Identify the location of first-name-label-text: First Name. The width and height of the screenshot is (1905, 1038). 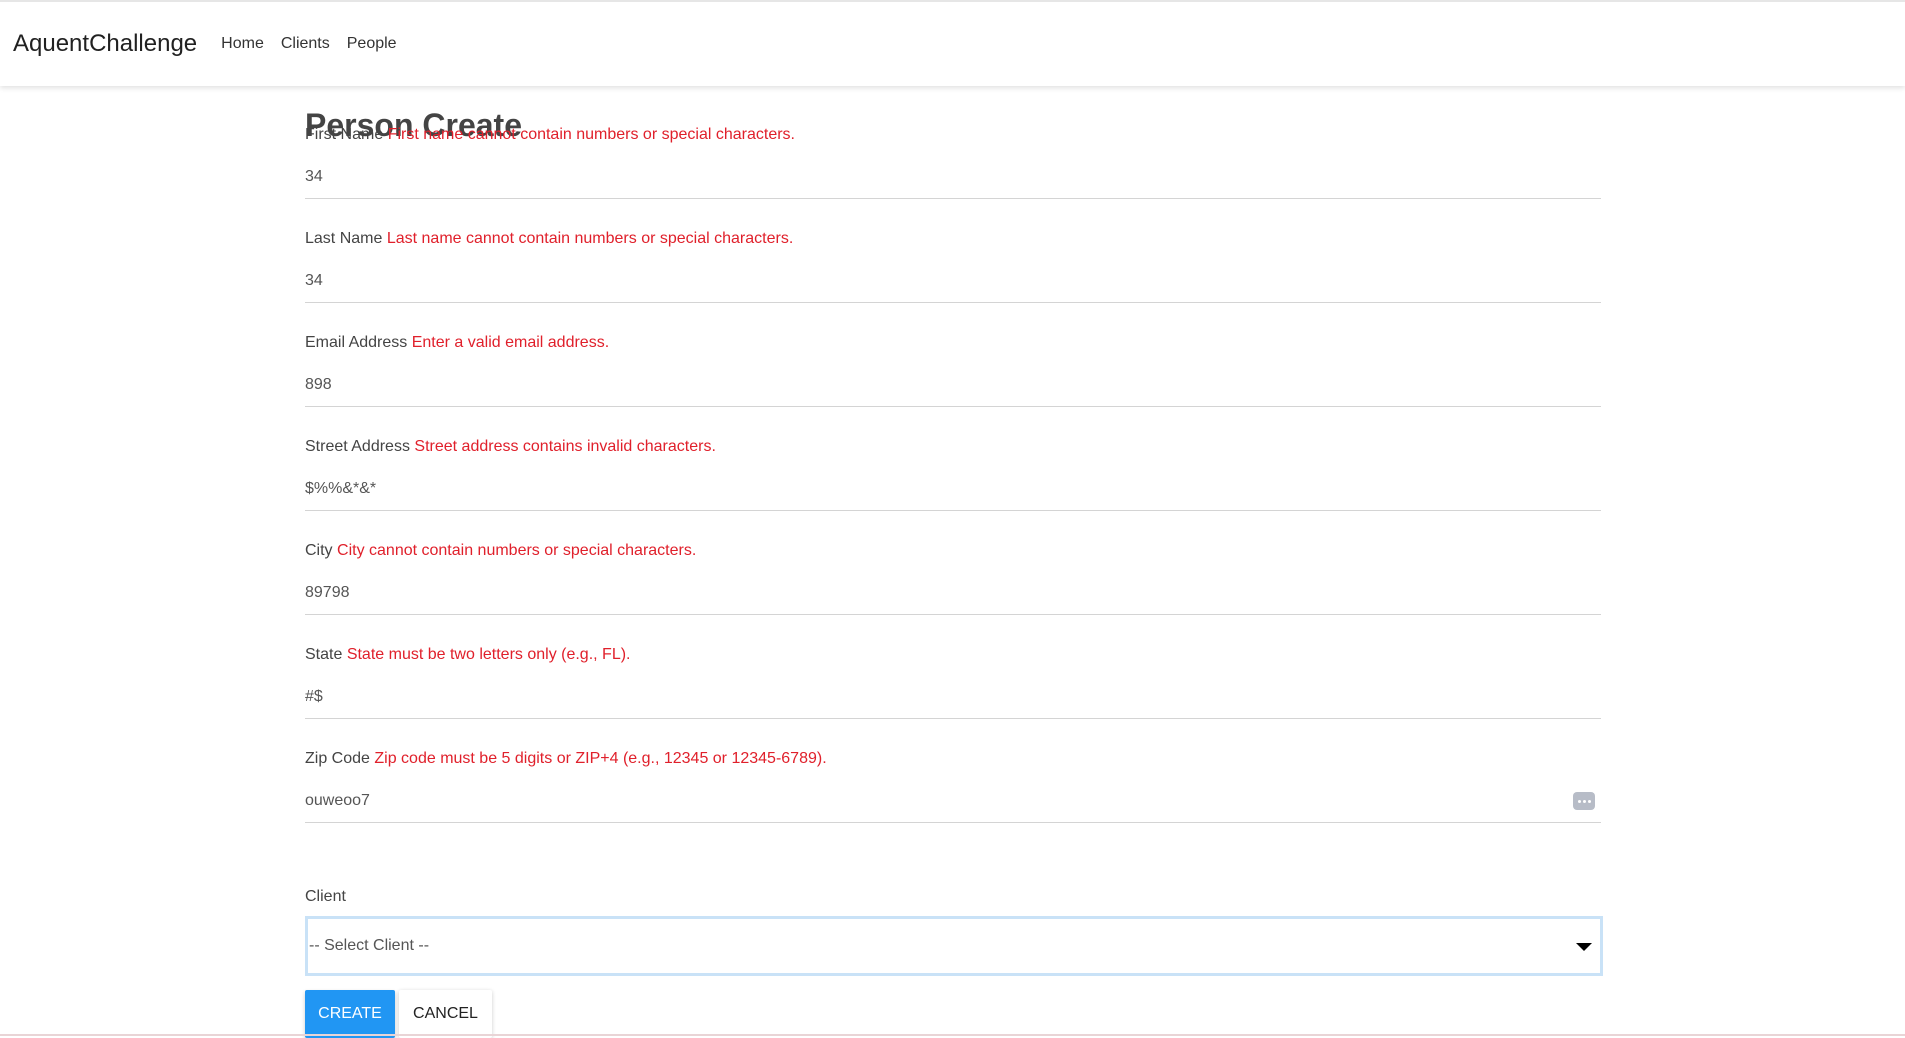
(344, 134).